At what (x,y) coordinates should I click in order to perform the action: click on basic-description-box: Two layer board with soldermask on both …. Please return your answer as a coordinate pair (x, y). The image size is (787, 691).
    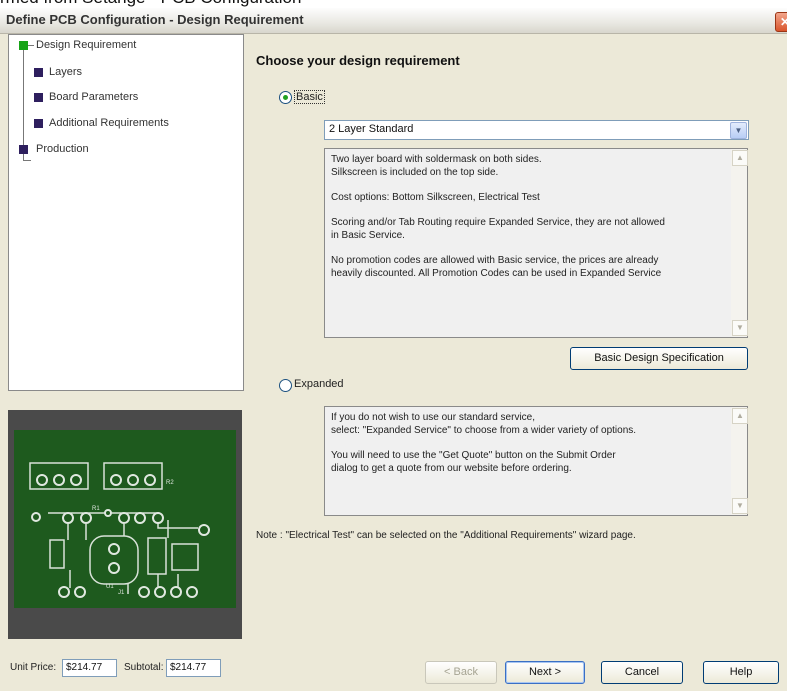
    Looking at the image, I should click on (536, 243).